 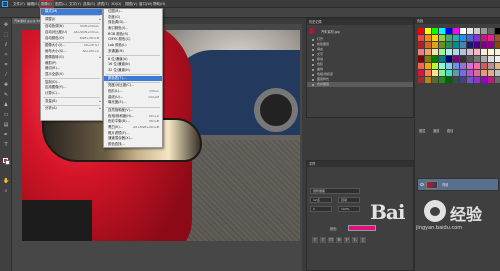 I want to click on menu-row: 调整(J), so click(x=71, y=20).